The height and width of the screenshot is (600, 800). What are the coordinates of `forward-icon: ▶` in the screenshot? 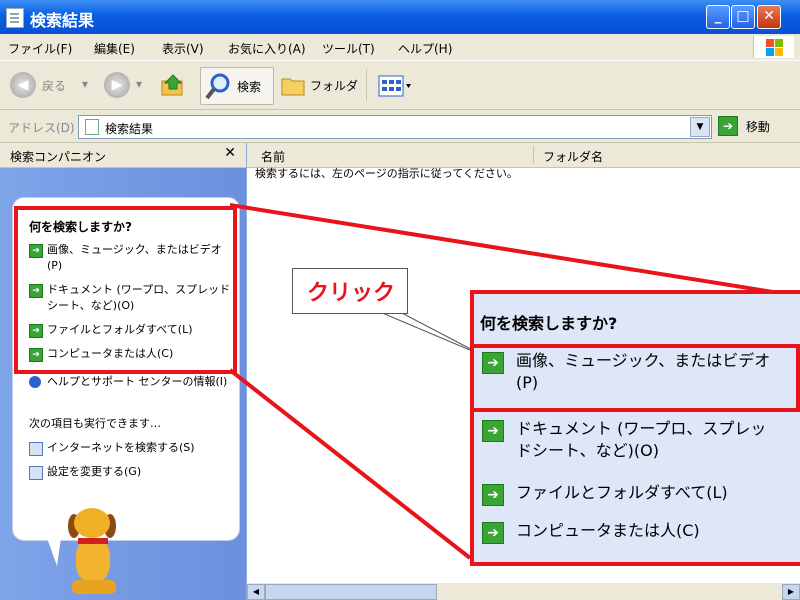 It's located at (117, 85).